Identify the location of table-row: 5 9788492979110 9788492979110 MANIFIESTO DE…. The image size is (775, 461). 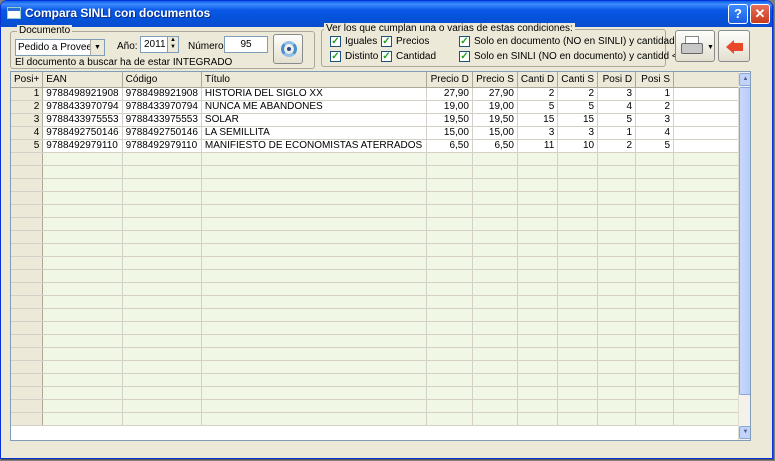
(379, 146).